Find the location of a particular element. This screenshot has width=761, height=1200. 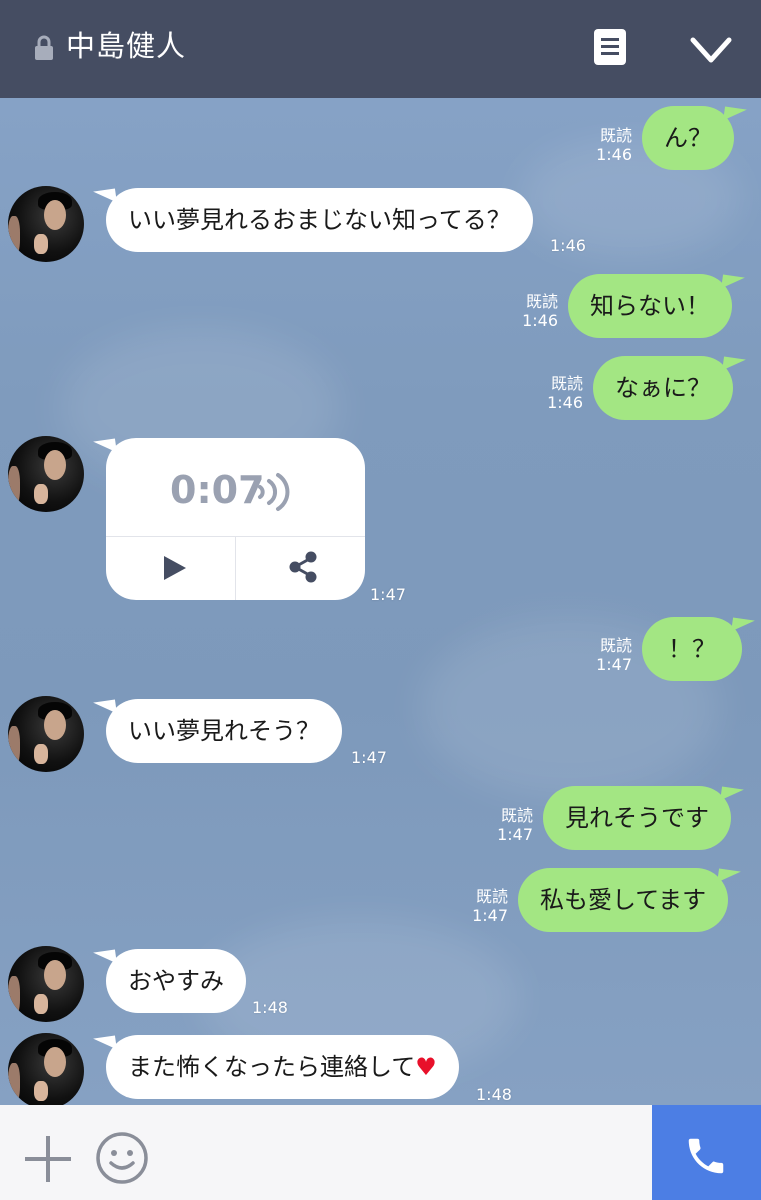

message-bubble-incoming: いい夢見れそう？ is located at coordinates (224, 731).